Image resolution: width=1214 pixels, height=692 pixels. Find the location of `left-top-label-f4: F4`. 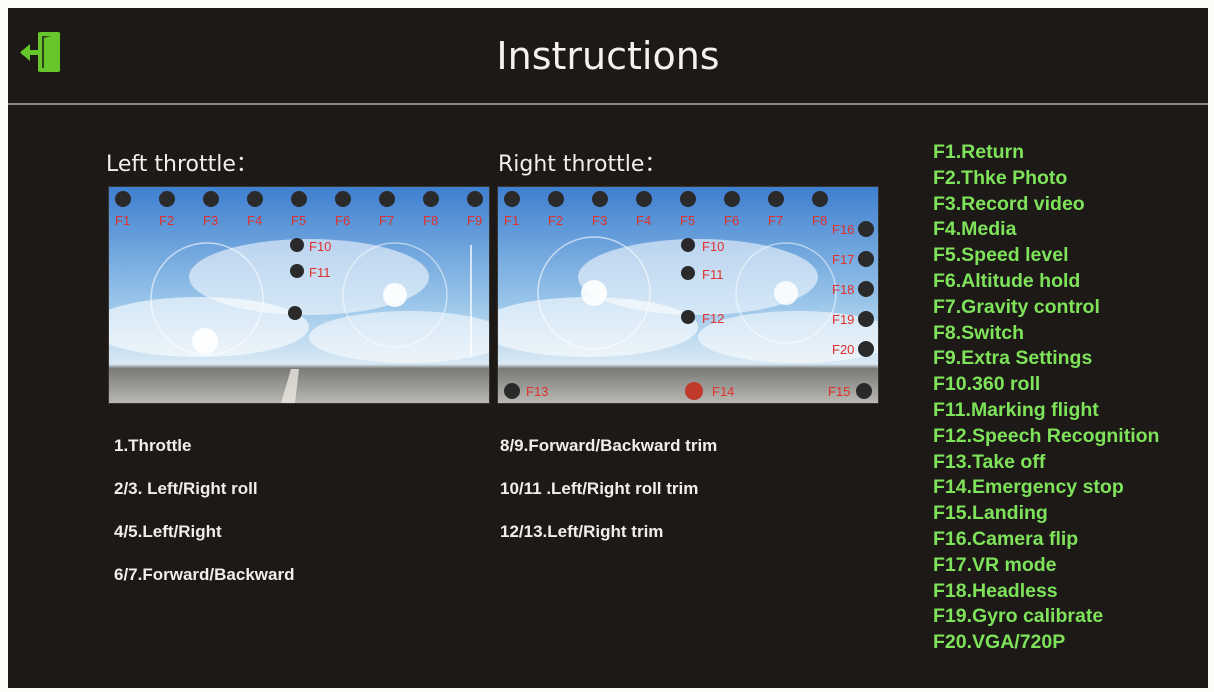

left-top-label-f4: F4 is located at coordinates (254, 220).